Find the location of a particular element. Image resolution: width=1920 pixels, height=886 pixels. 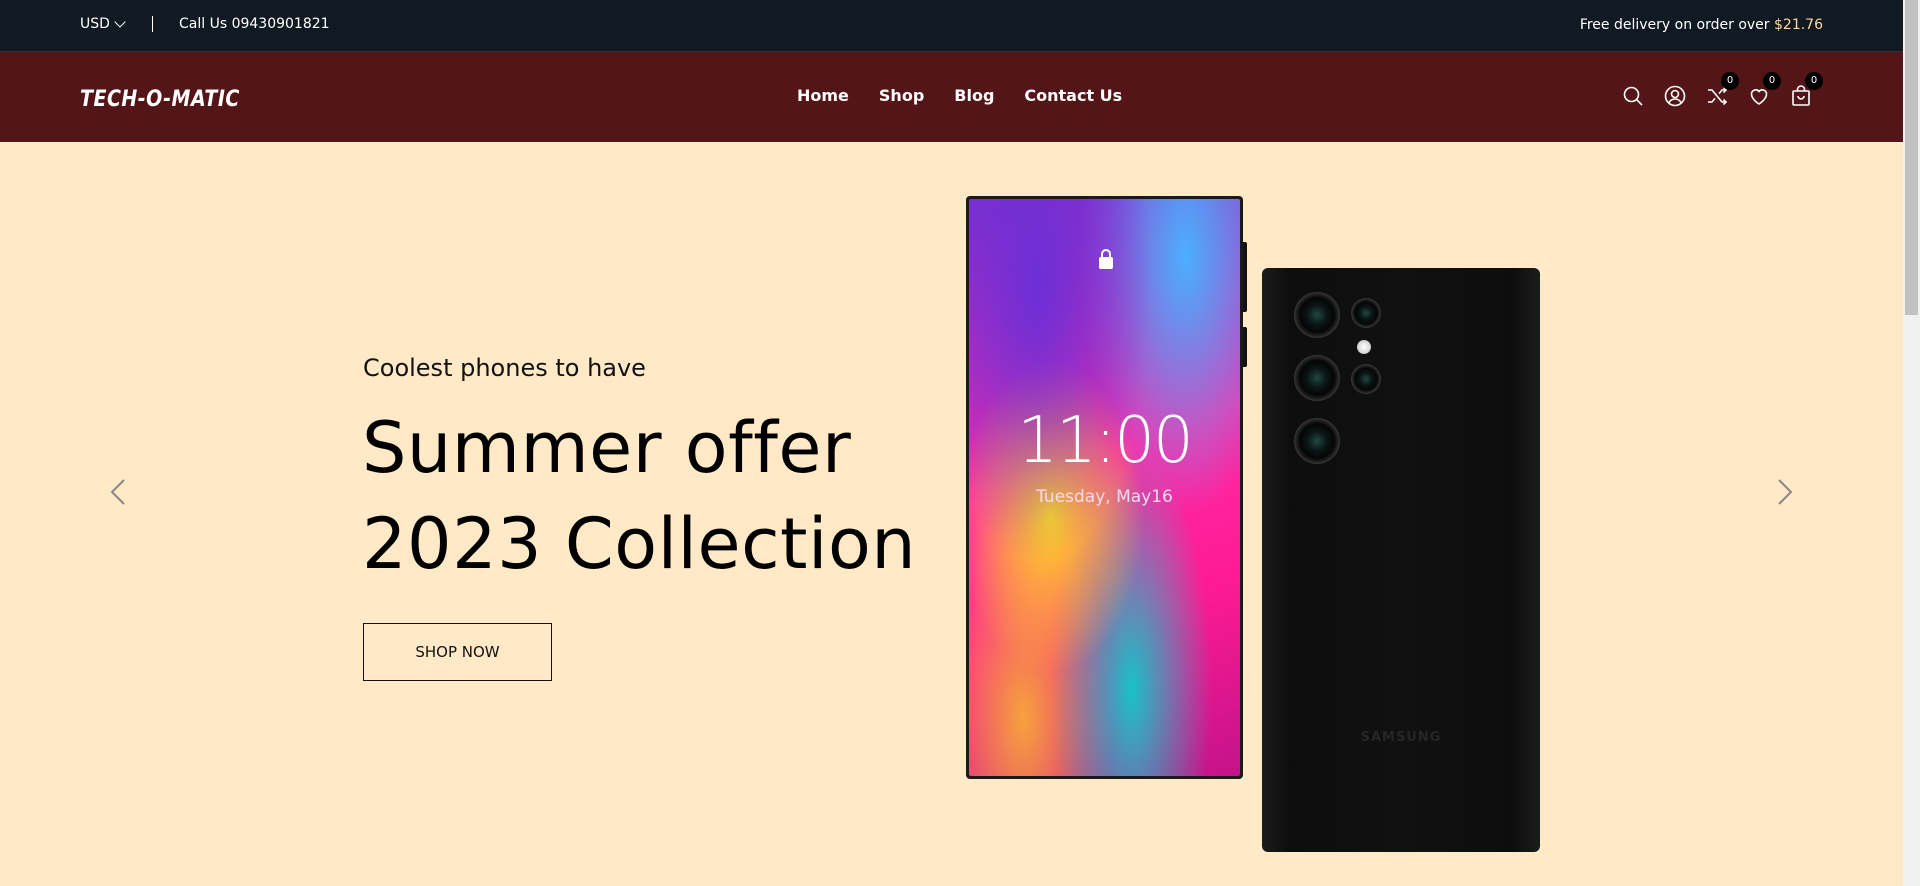

hero-title-line1: Summer offer is located at coordinates (607, 448).